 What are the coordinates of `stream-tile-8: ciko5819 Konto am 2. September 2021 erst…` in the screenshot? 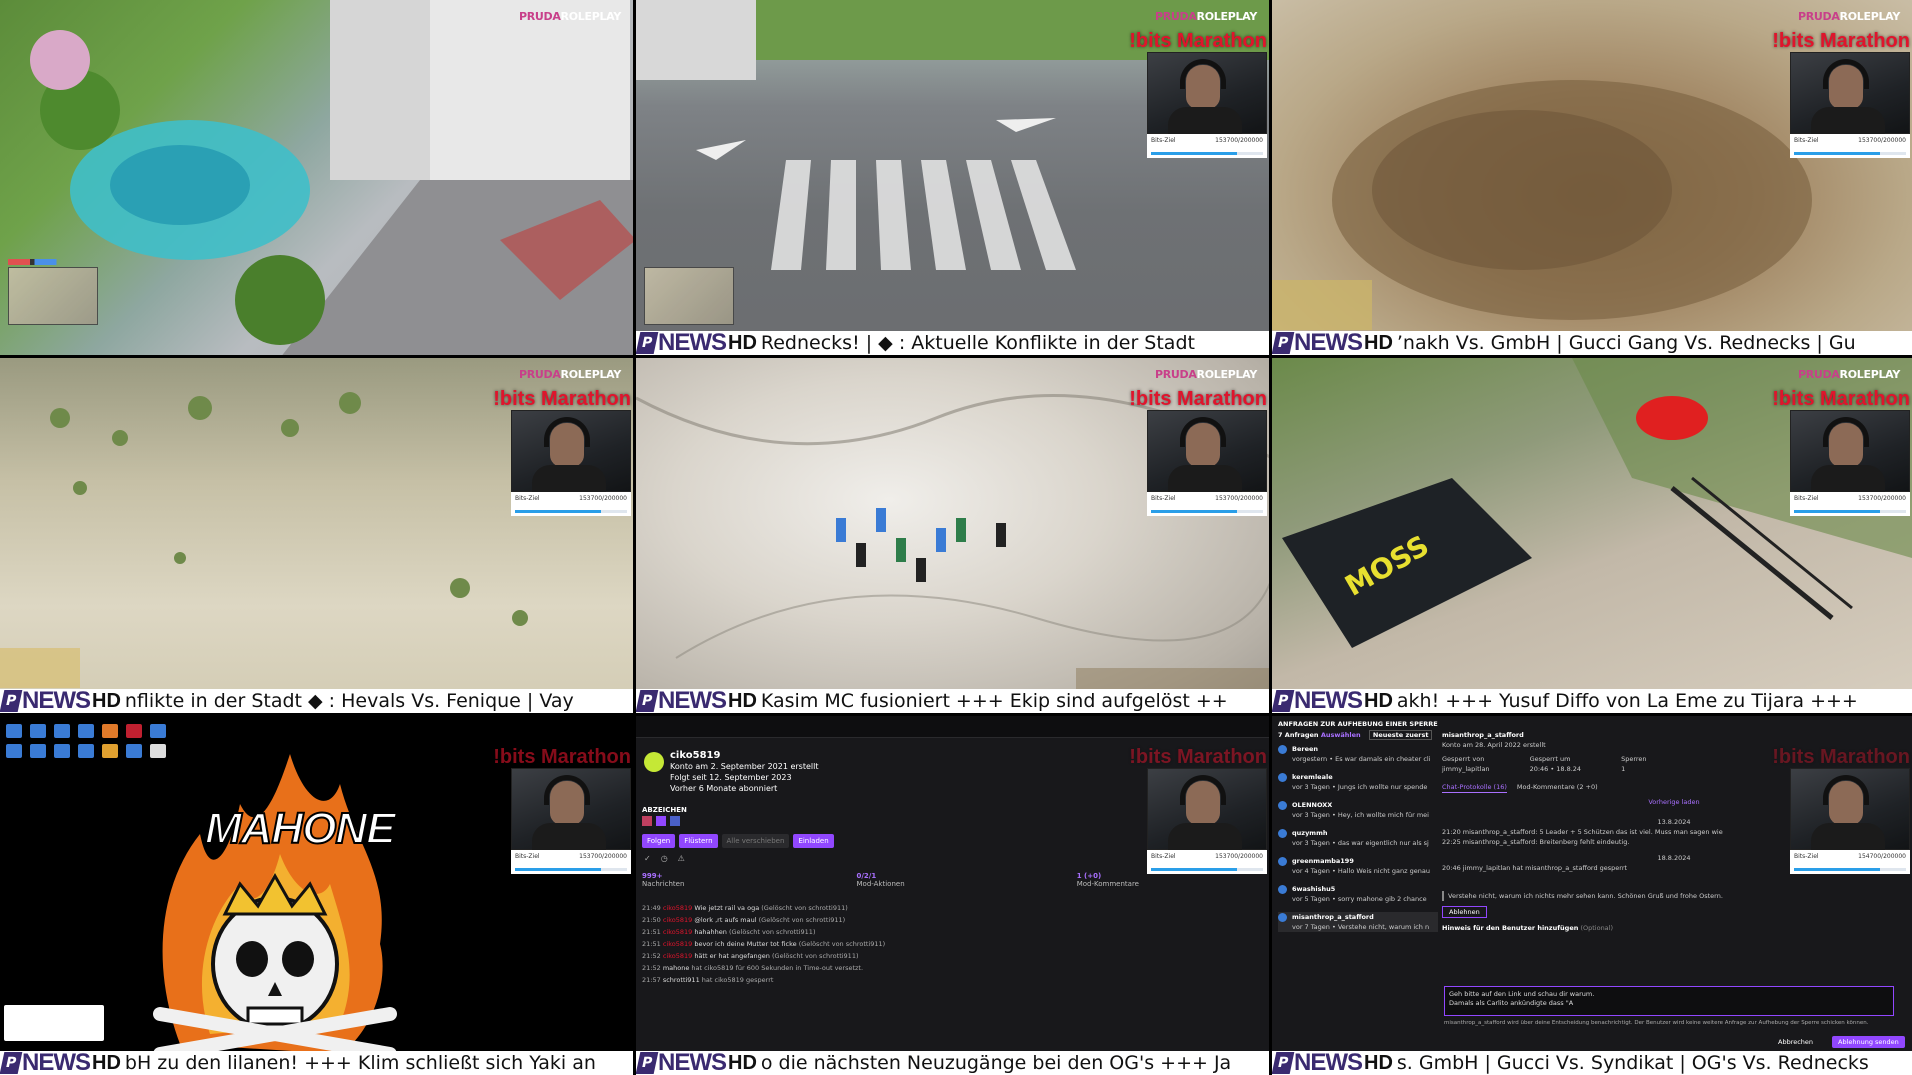 It's located at (954, 895).